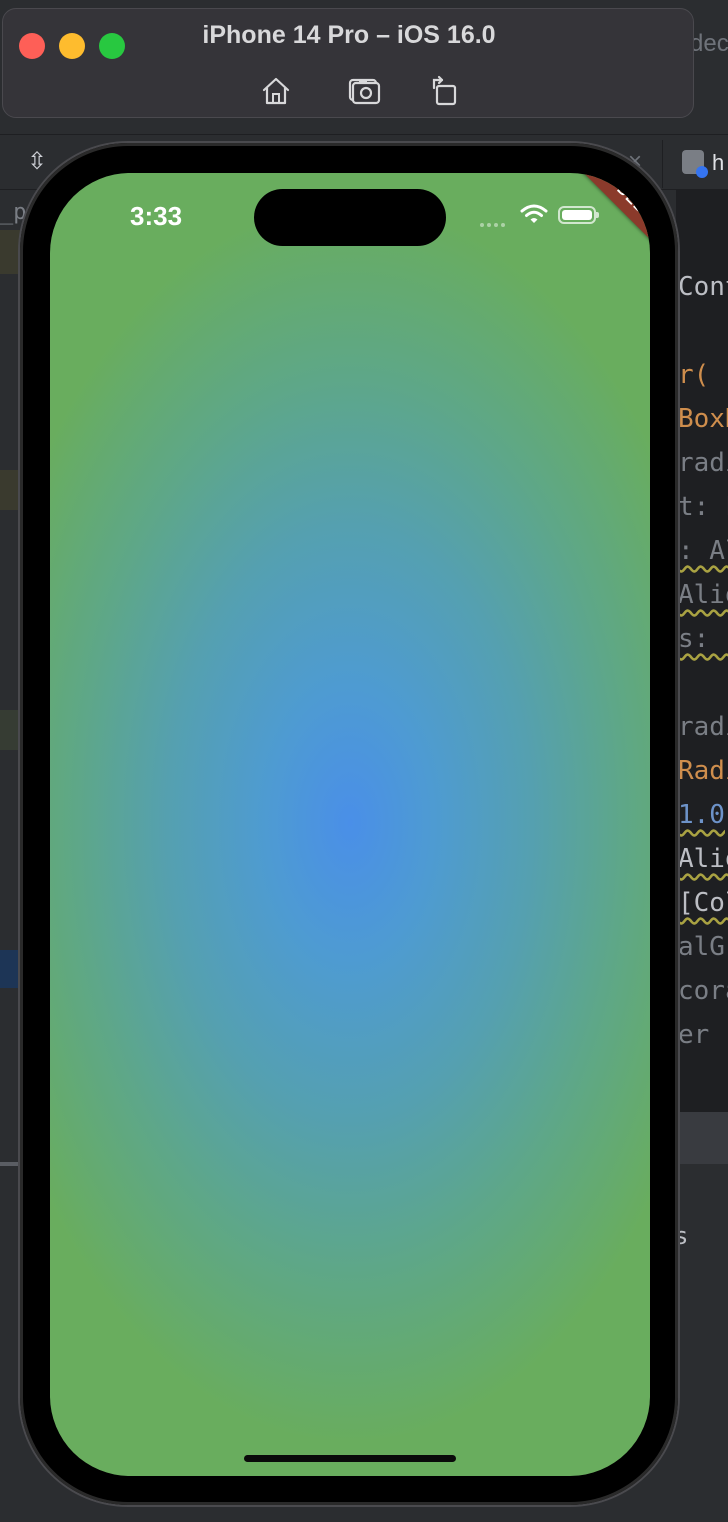 The image size is (728, 1522). Describe the element at coordinates (156, 216) in the screenshot. I see `status-time: 3:33` at that location.